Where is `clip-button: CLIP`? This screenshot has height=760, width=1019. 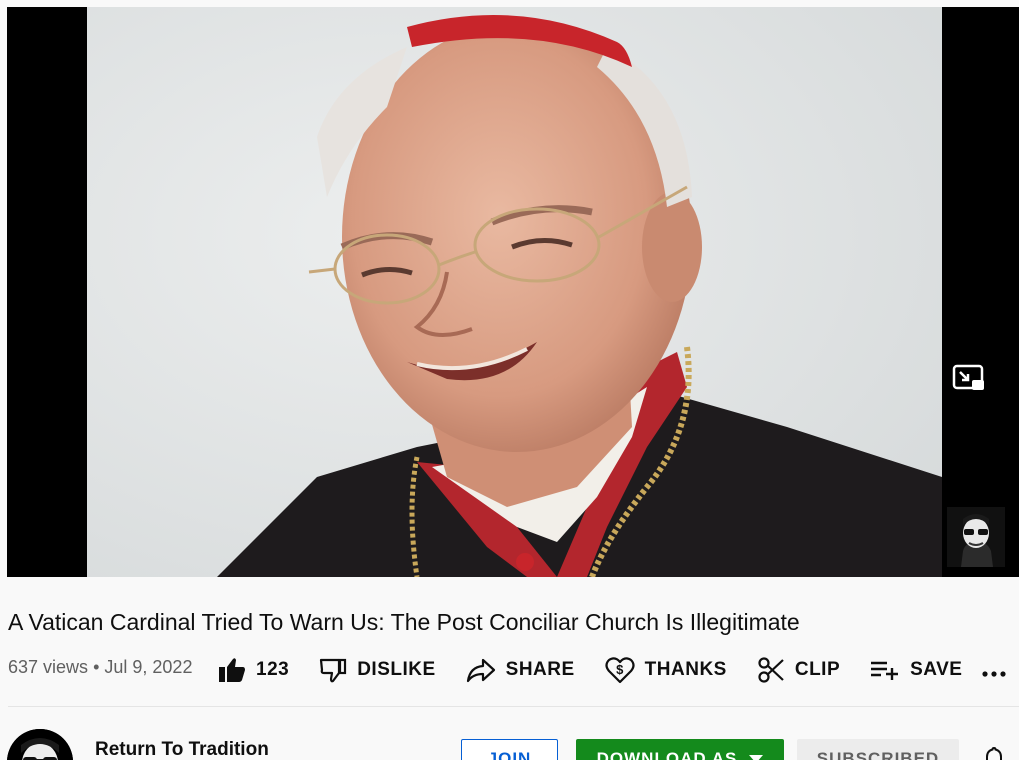 clip-button: CLIP is located at coordinates (798, 670).